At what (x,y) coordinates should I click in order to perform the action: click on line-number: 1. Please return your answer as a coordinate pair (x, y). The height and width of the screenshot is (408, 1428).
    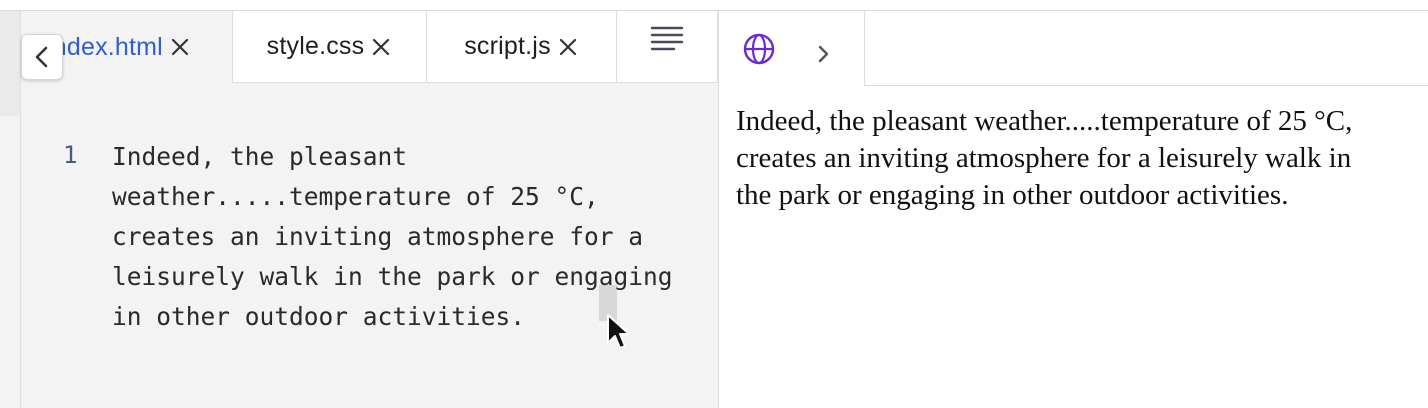
    Looking at the image, I should click on (70, 155).